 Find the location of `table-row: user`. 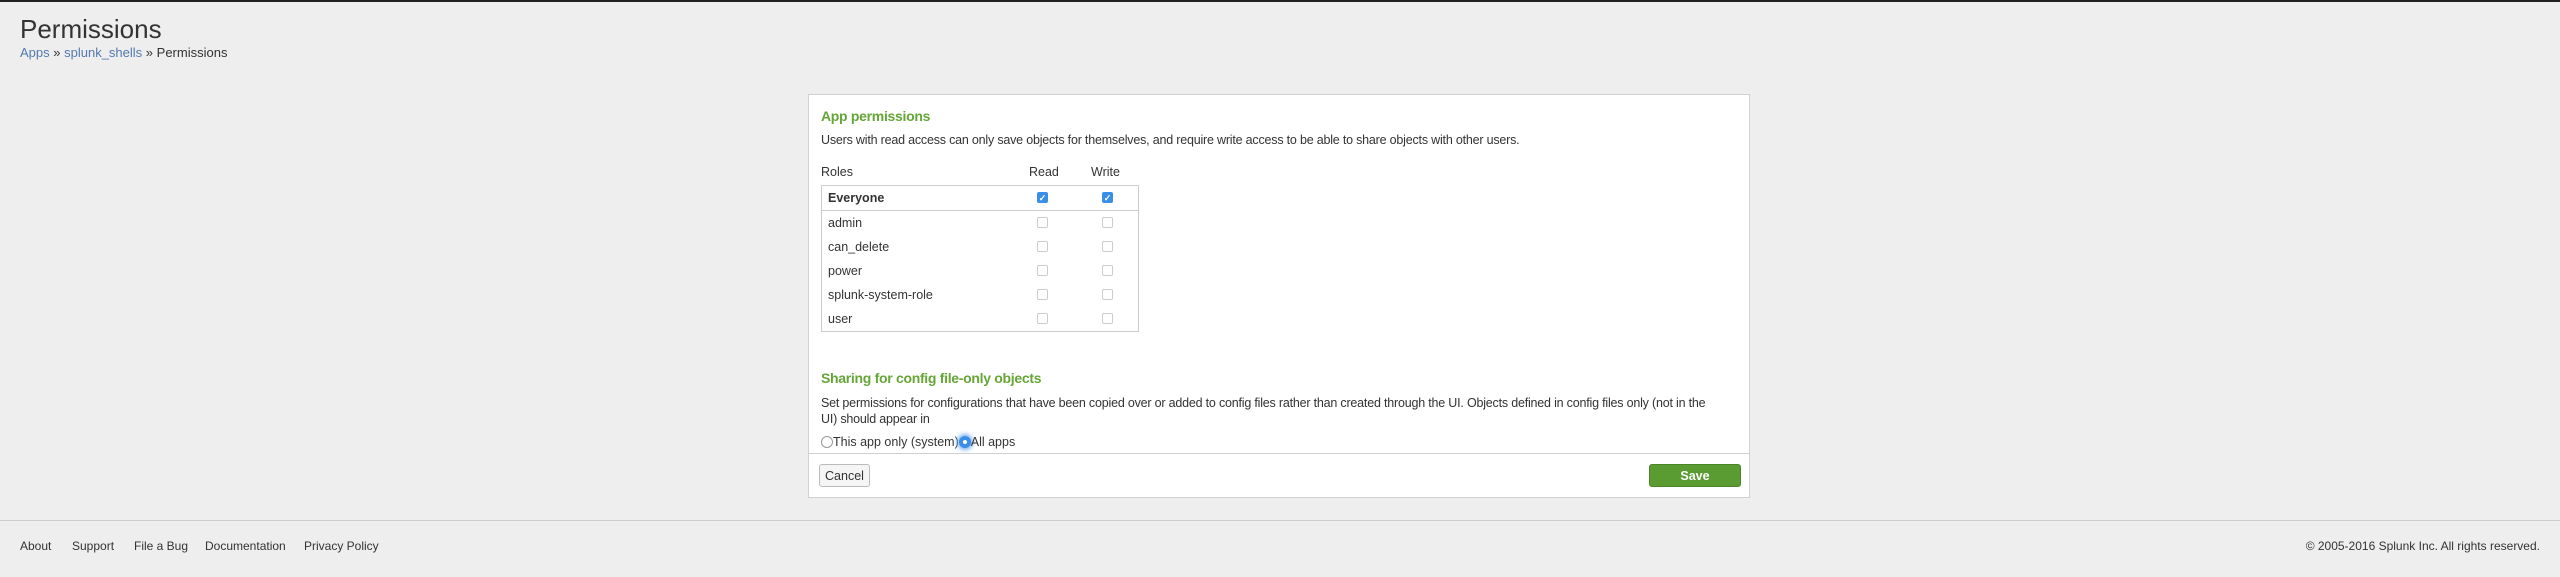

table-row: user is located at coordinates (980, 319).